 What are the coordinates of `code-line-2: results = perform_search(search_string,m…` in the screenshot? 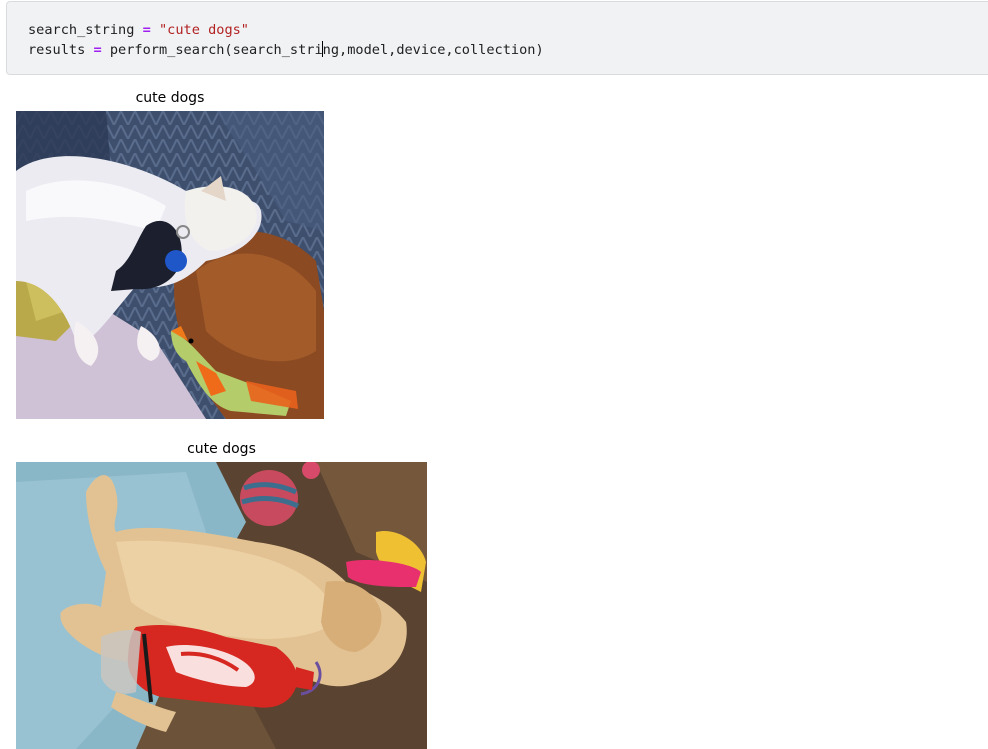 It's located at (286, 50).